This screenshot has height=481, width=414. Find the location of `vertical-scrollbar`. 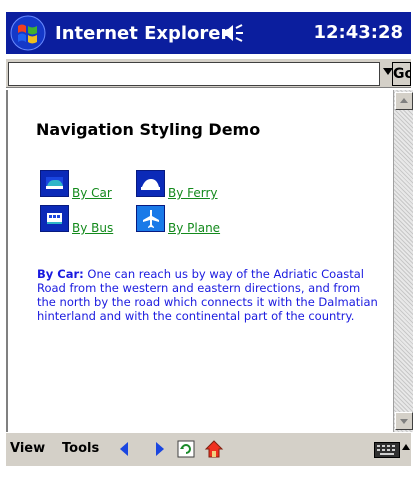

vertical-scrollbar is located at coordinates (403, 261).